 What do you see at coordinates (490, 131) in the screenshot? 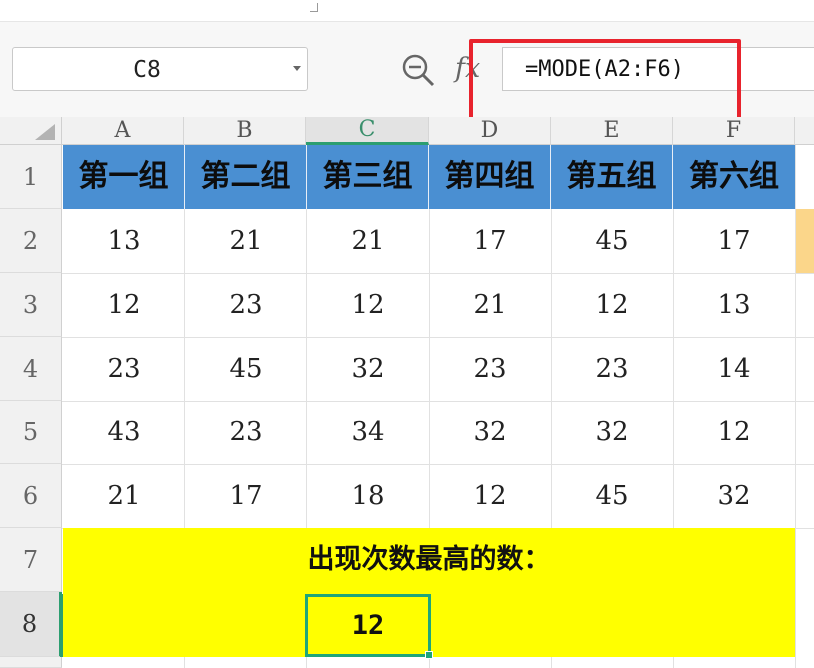
I see `column-header-d: D` at bounding box center [490, 131].